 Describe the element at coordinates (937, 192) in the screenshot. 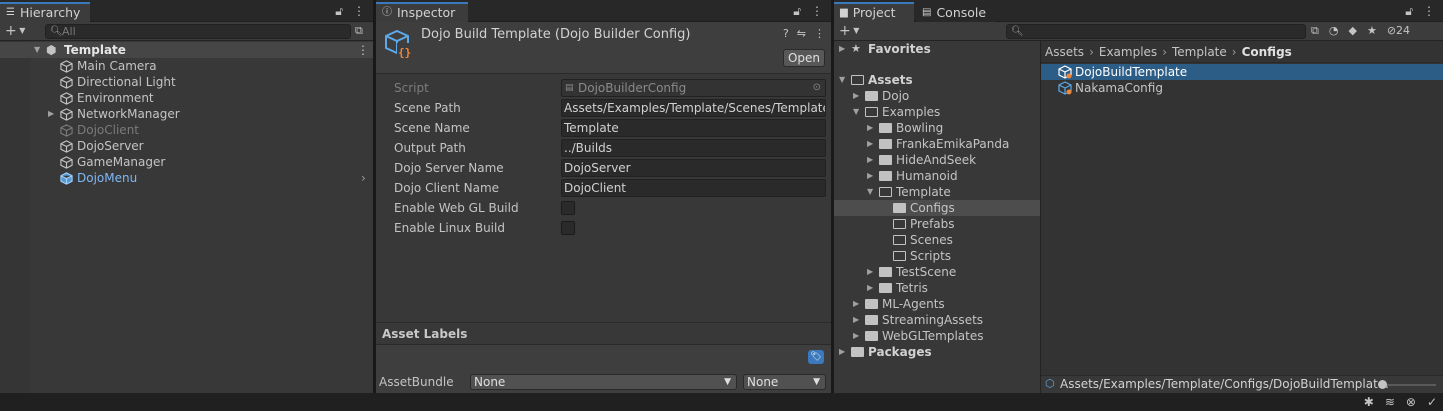

I see `tree-folder-item: ▼ Template` at that location.